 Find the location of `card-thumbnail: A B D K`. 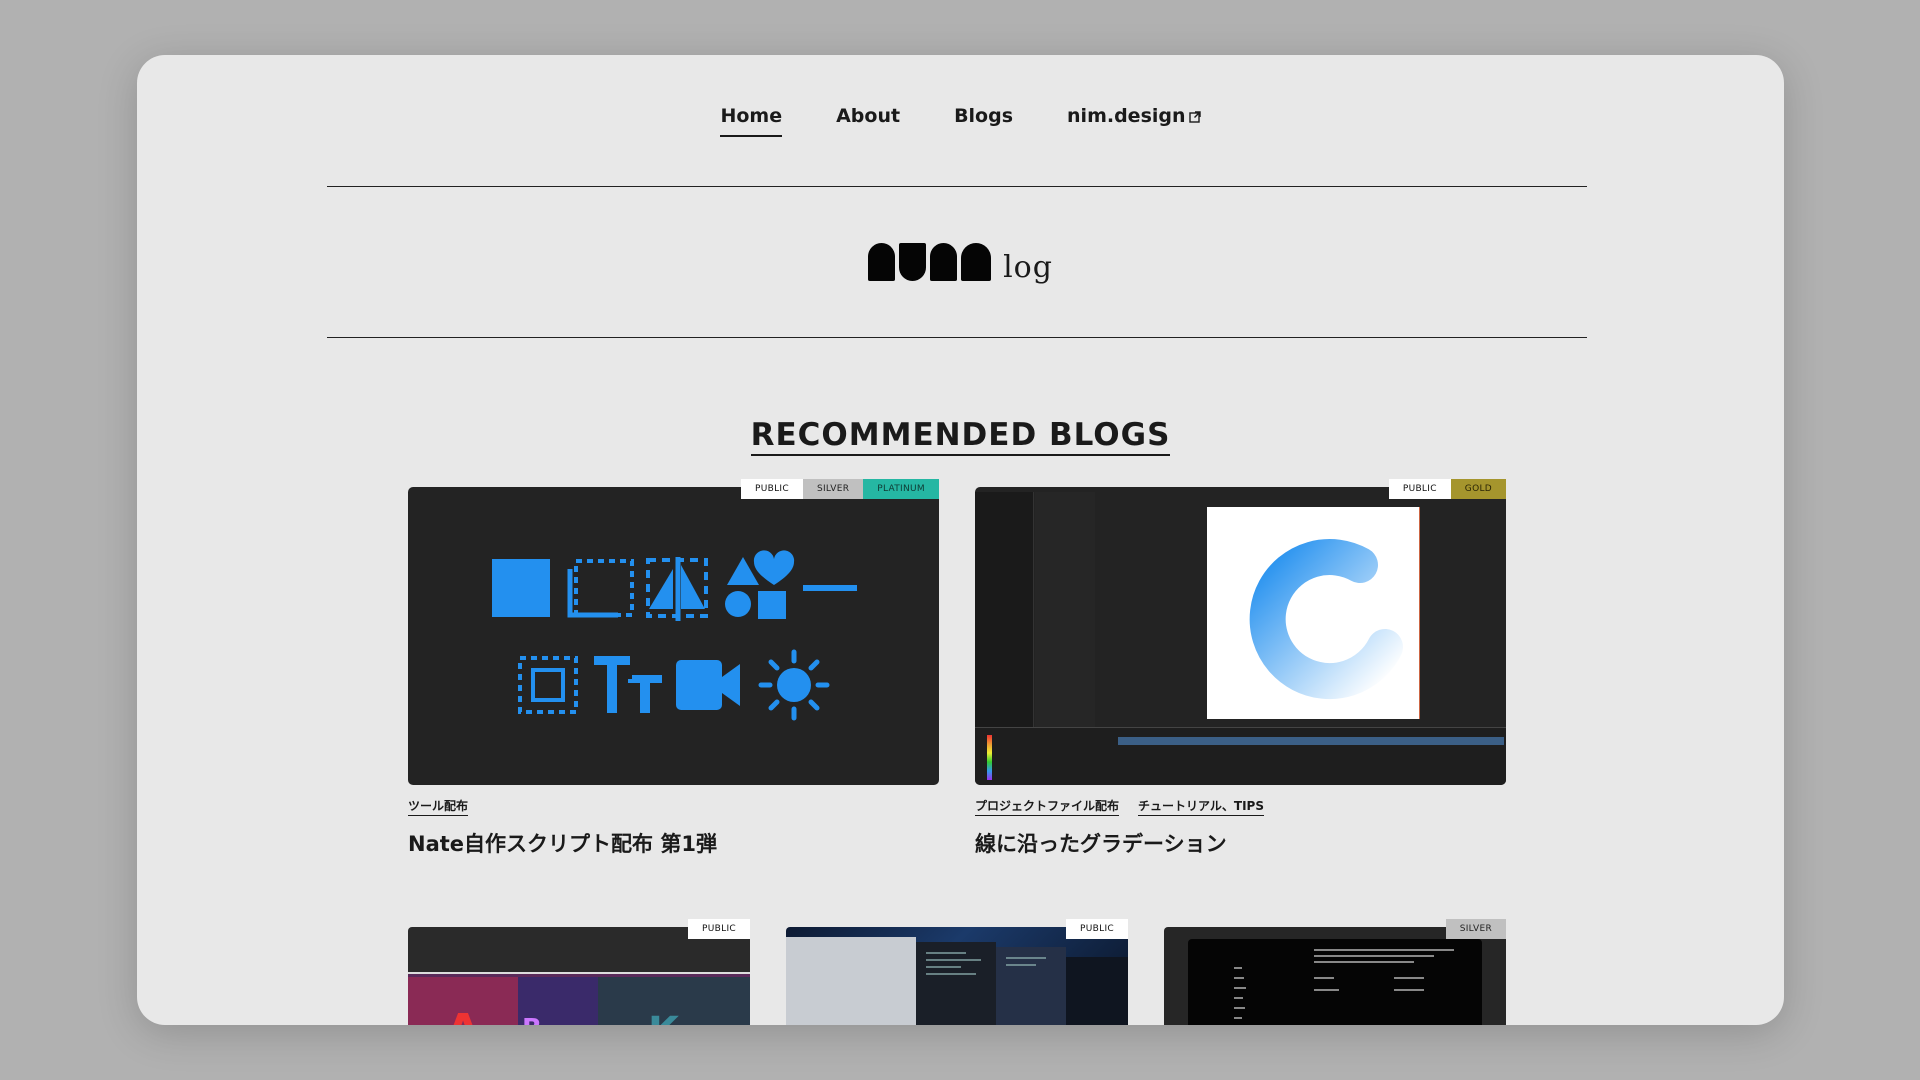

card-thumbnail: A B D K is located at coordinates (579, 976).